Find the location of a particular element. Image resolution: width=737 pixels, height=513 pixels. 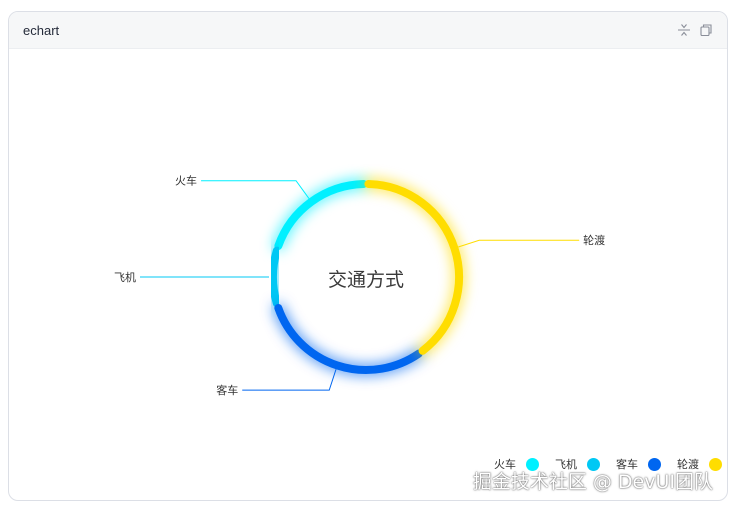

slice-label-3: 轮渡 is located at coordinates (594, 240).